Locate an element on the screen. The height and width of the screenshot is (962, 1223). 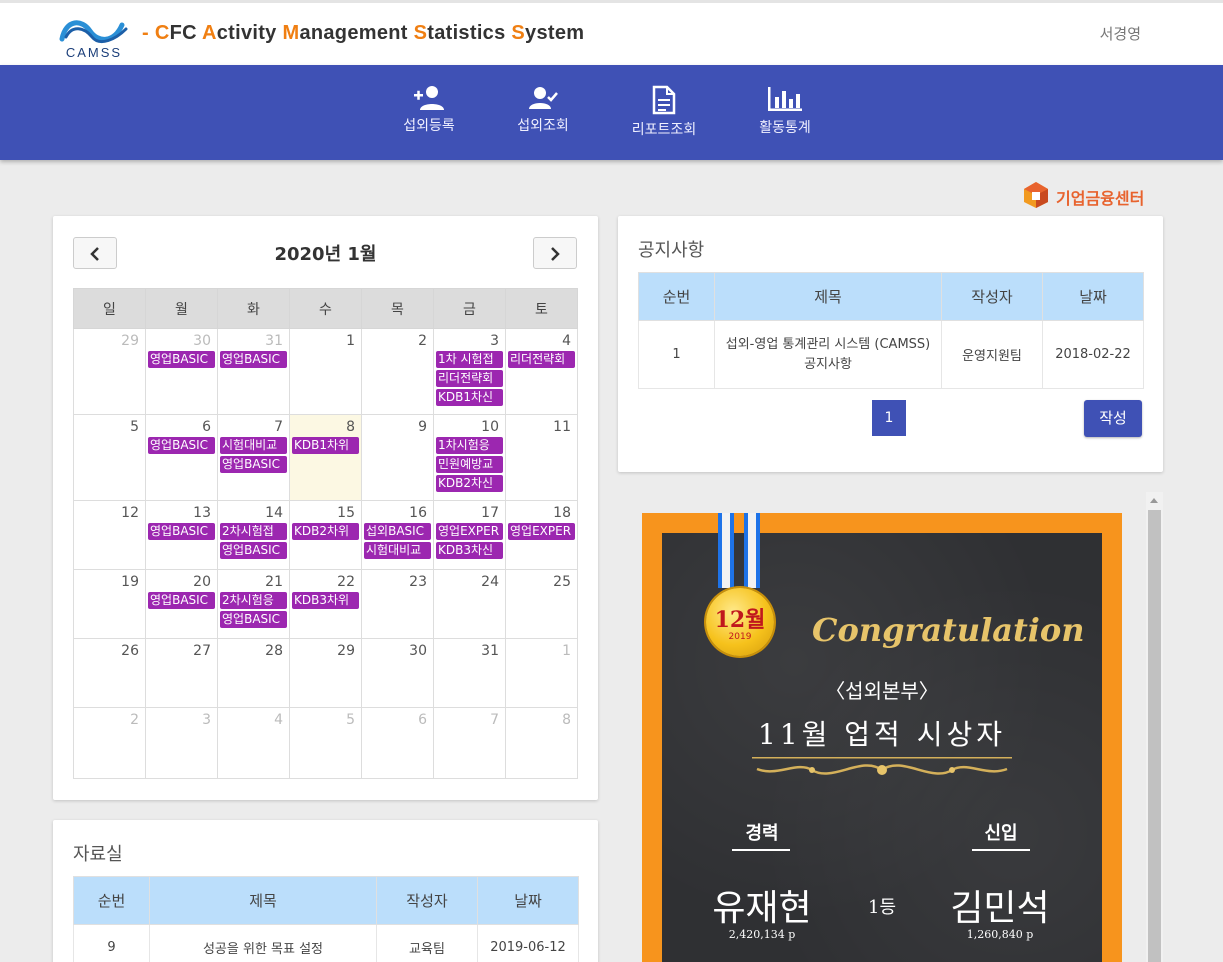
write-button: 작성 is located at coordinates (1113, 418).